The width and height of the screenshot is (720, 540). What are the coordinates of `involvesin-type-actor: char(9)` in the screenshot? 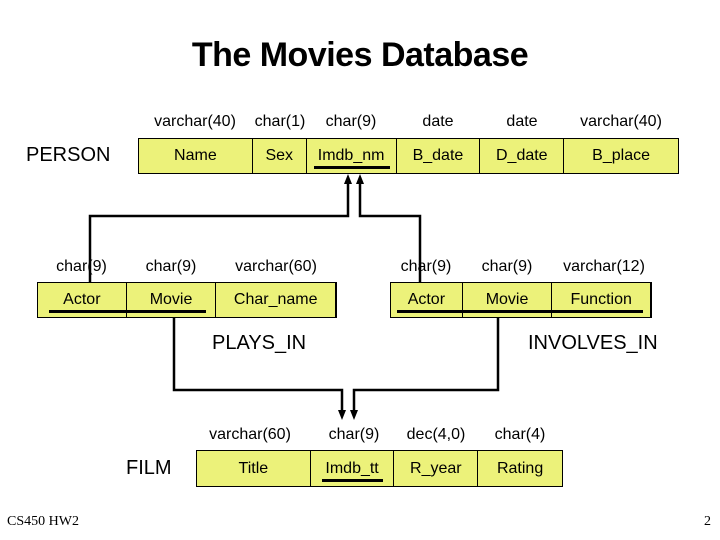 It's located at (426, 266).